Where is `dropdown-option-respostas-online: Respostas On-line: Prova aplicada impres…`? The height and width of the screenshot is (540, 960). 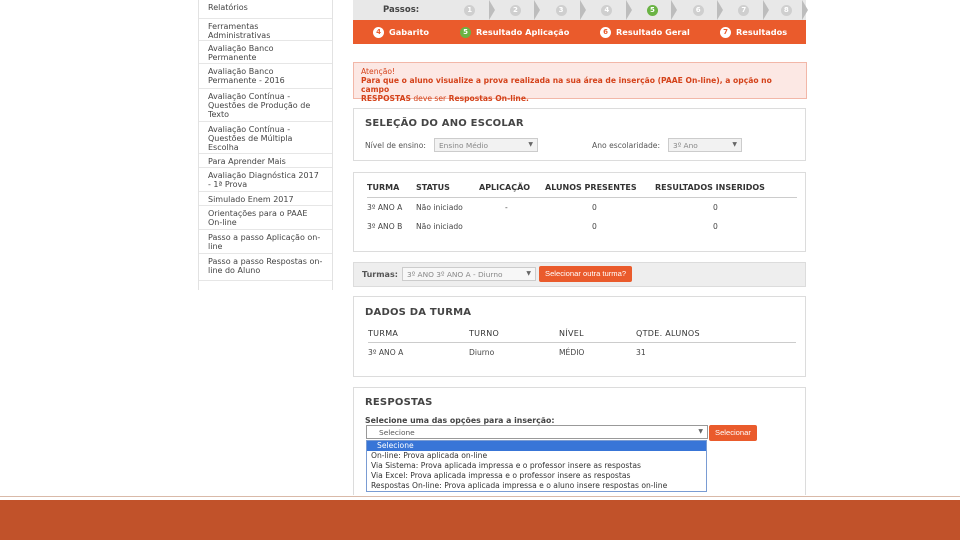 dropdown-option-respostas-online: Respostas On-line: Prova aplicada impres… is located at coordinates (536, 486).